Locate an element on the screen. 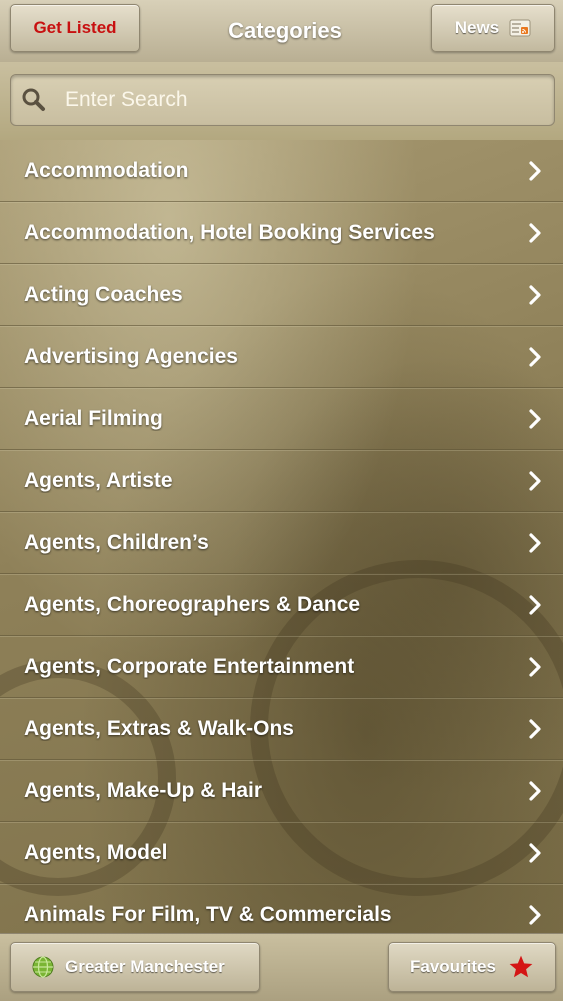 The width and height of the screenshot is (563, 1001). search-bar is located at coordinates (281, 101).